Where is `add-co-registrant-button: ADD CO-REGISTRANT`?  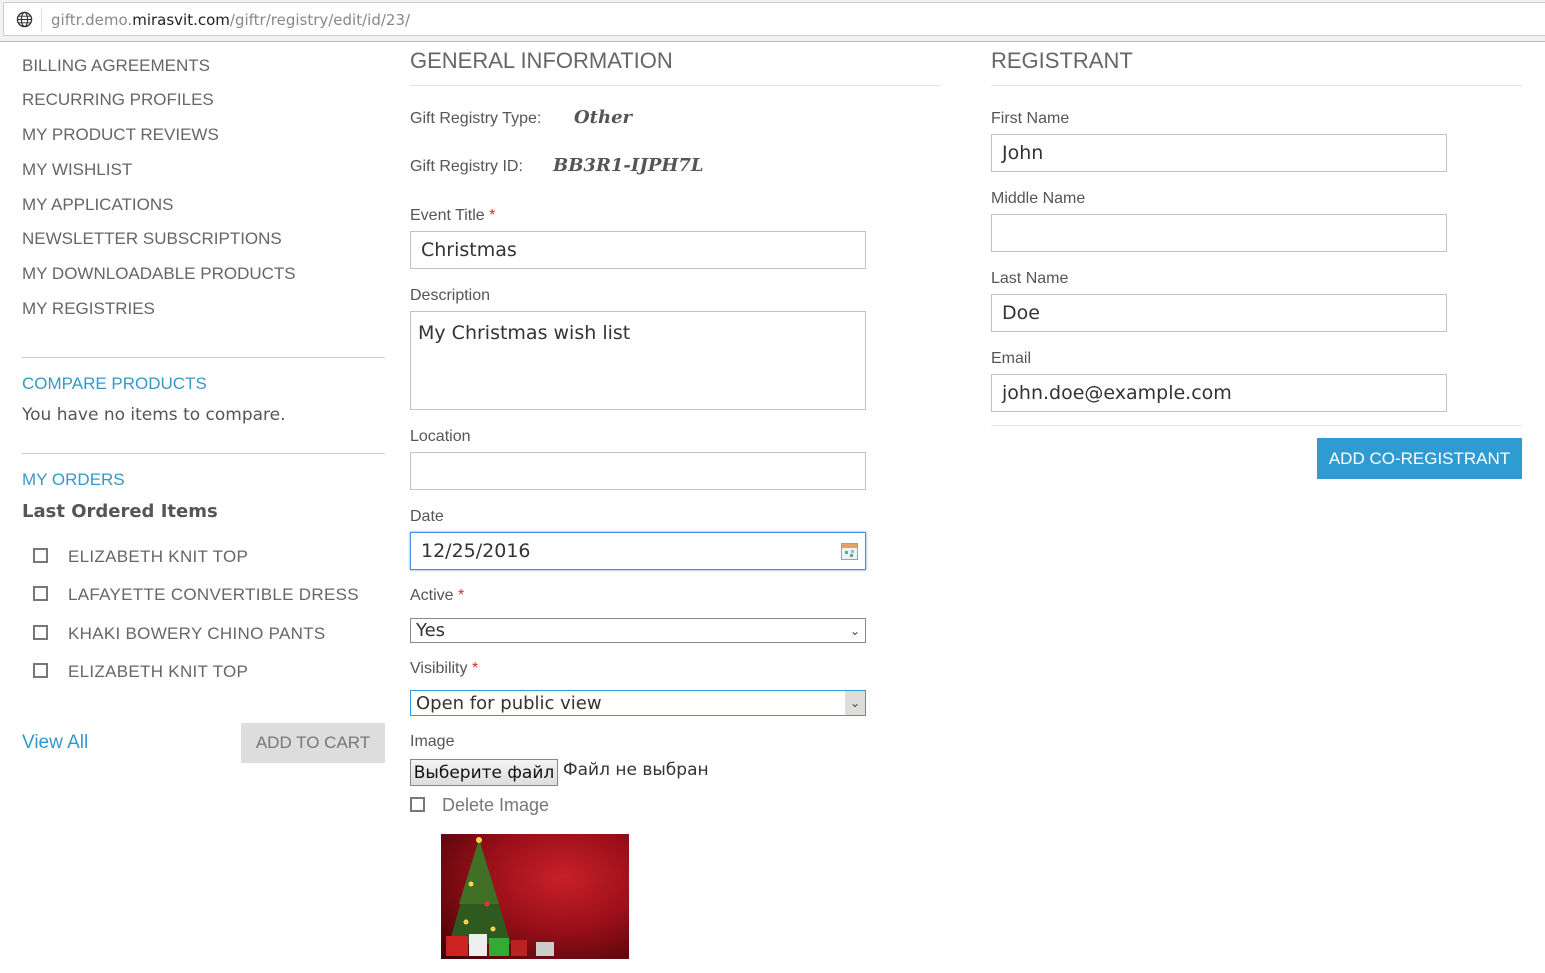
add-co-registrant-button: ADD CO-REGISTRANT is located at coordinates (1419, 458).